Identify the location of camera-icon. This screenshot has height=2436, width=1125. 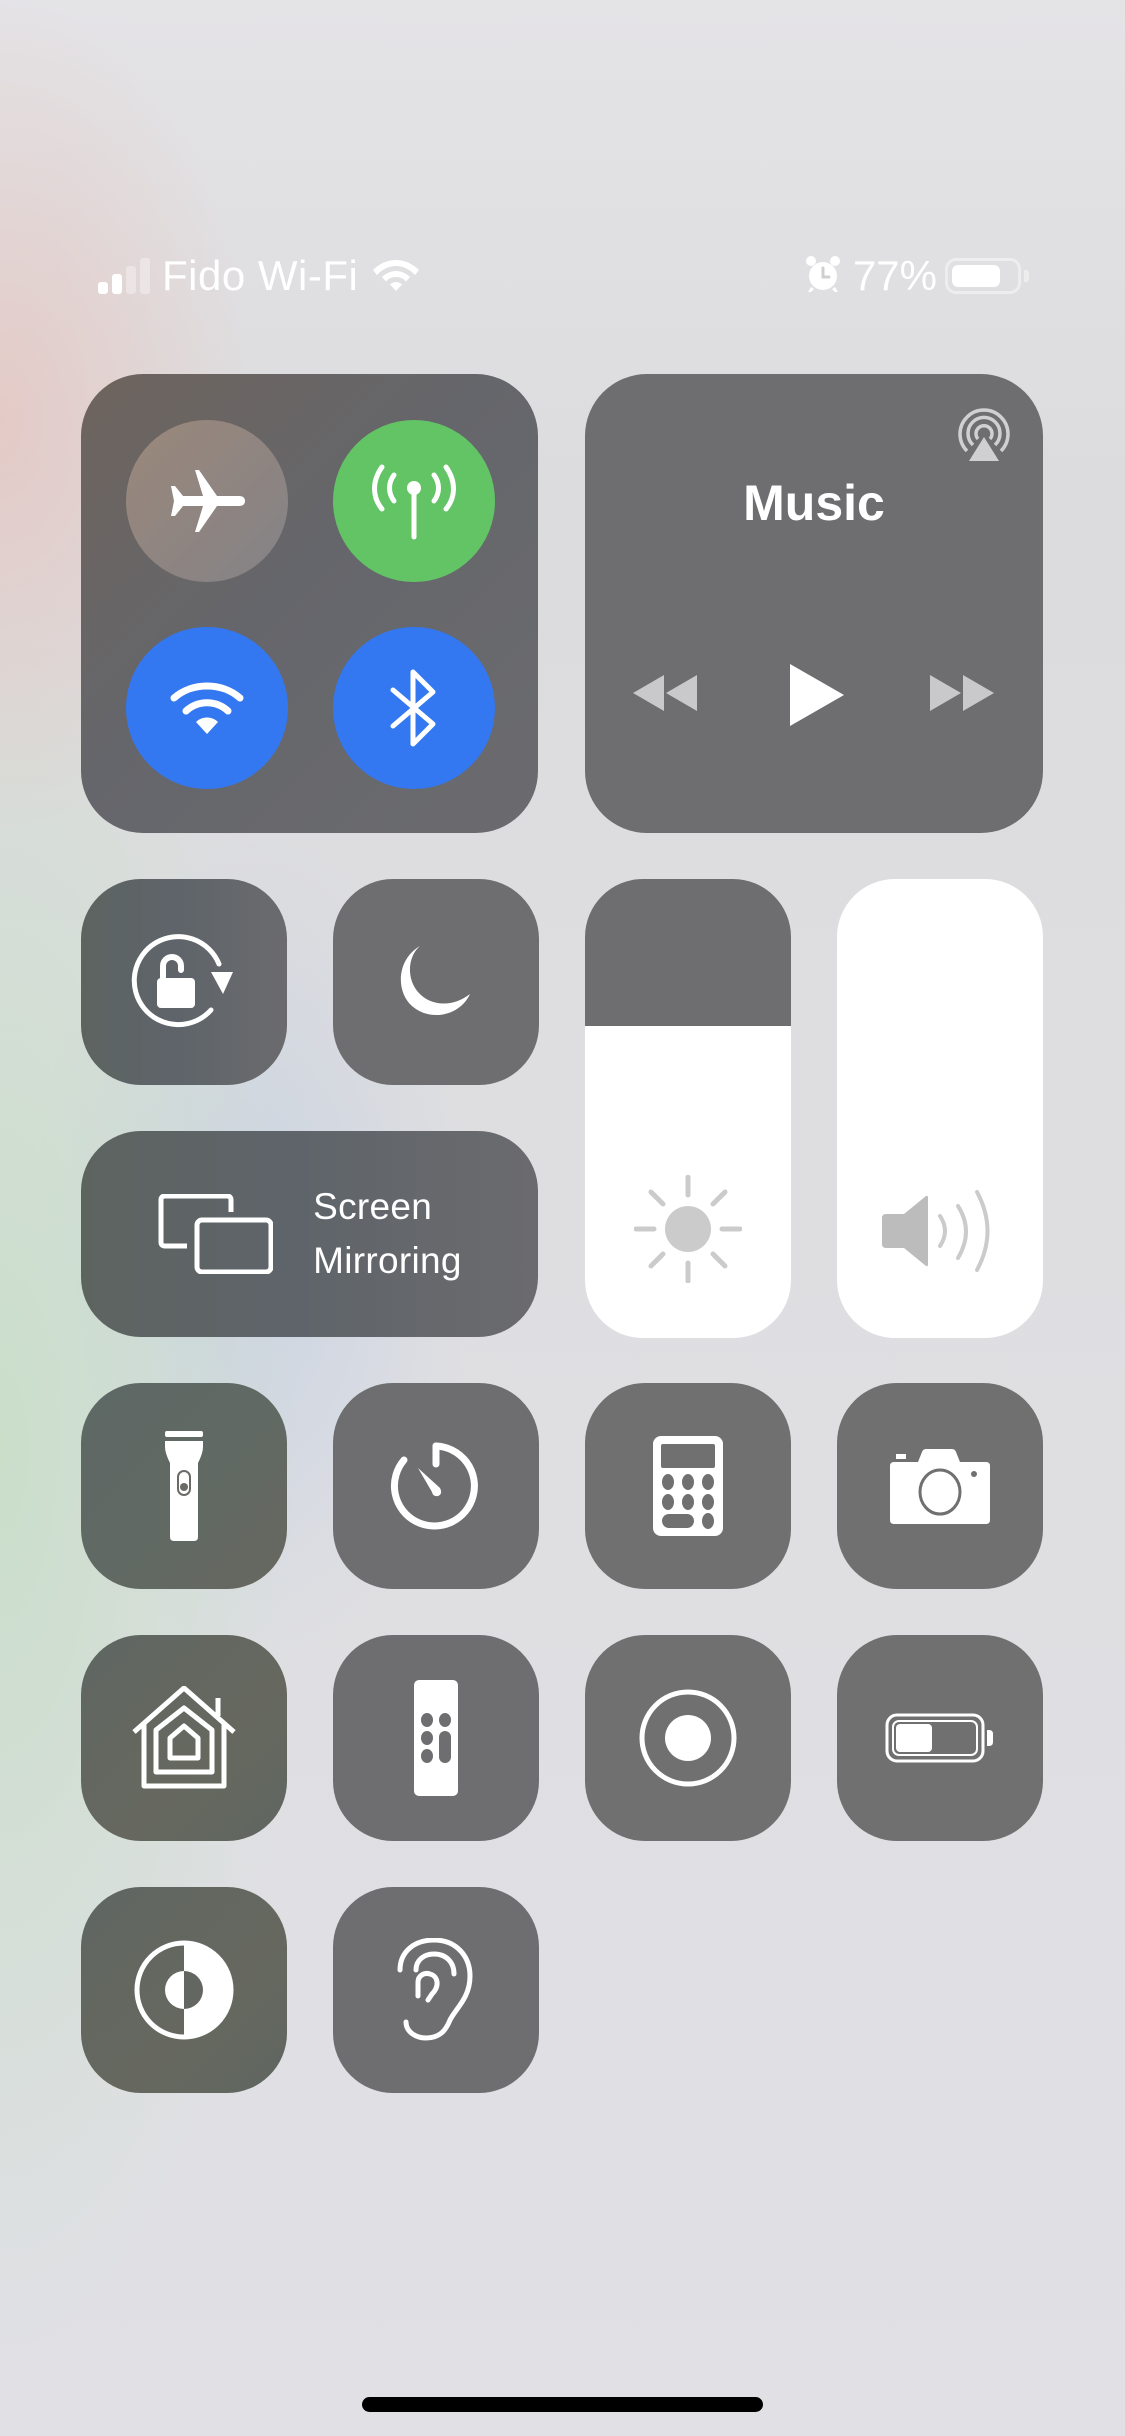
(940, 1486).